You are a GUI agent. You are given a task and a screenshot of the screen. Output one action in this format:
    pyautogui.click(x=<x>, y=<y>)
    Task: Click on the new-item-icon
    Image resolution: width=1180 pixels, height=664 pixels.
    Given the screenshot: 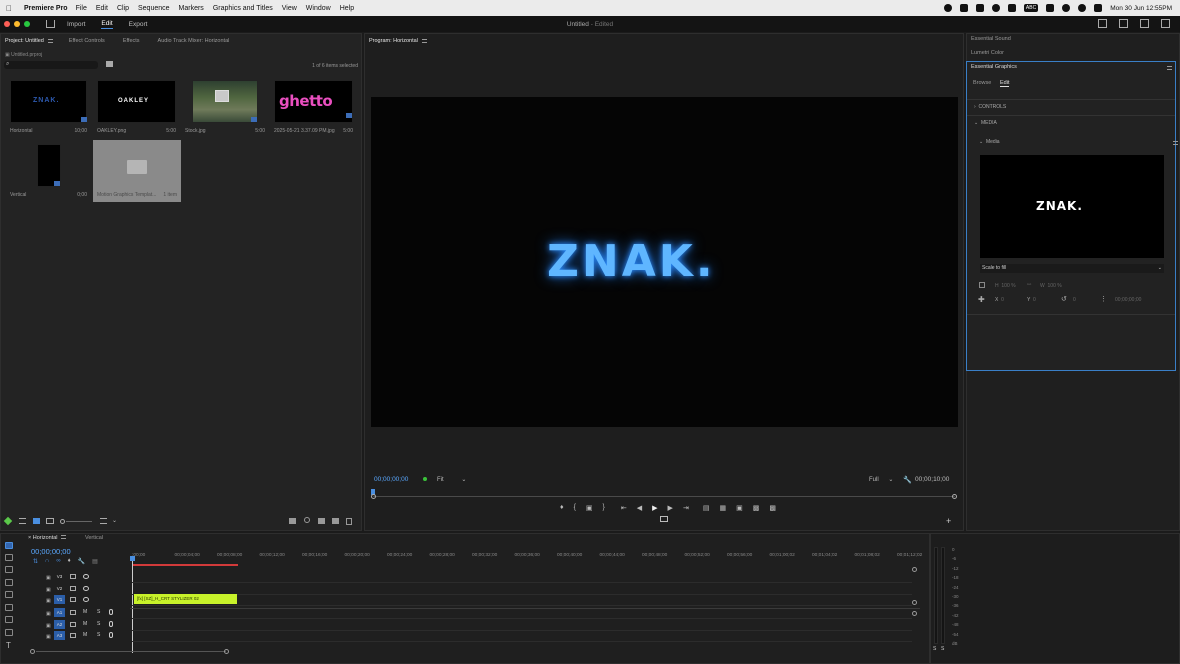 What is the action you would take?
    pyautogui.click(x=321, y=521)
    